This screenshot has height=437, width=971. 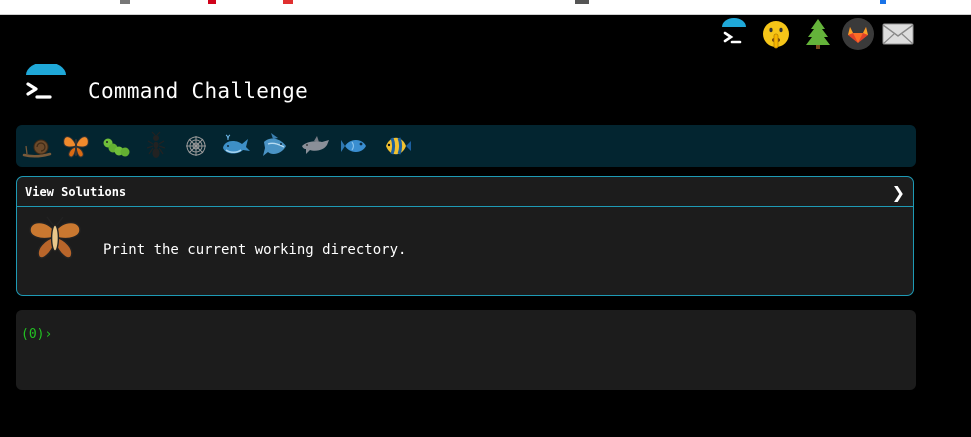 I want to click on view-solutions-toggle: View Solutions ❯, so click(x=465, y=192).